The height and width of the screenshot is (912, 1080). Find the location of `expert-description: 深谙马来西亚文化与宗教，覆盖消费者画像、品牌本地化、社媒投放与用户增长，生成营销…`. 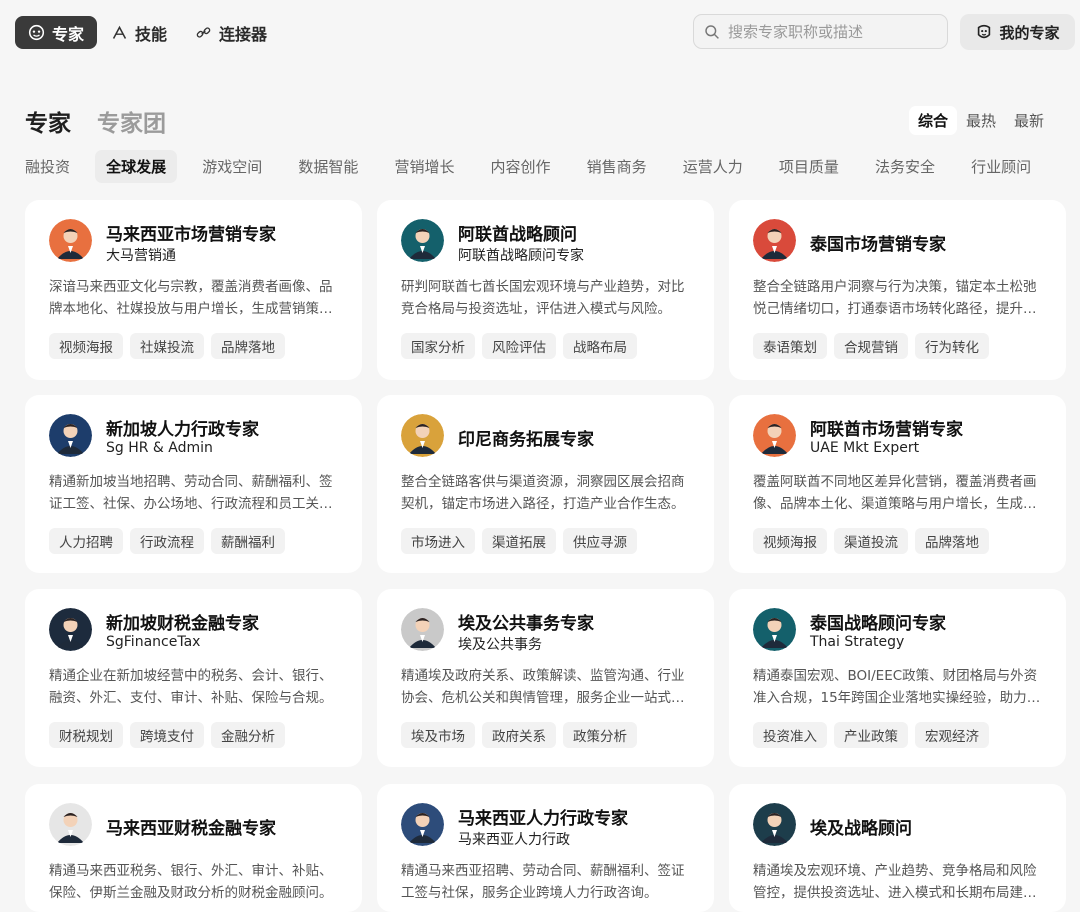

expert-description: 深谙马来西亚文化与宗教，覆盖消费者画像、品牌本地化、社媒投放与用户增长，生成营销… is located at coordinates (191, 298).